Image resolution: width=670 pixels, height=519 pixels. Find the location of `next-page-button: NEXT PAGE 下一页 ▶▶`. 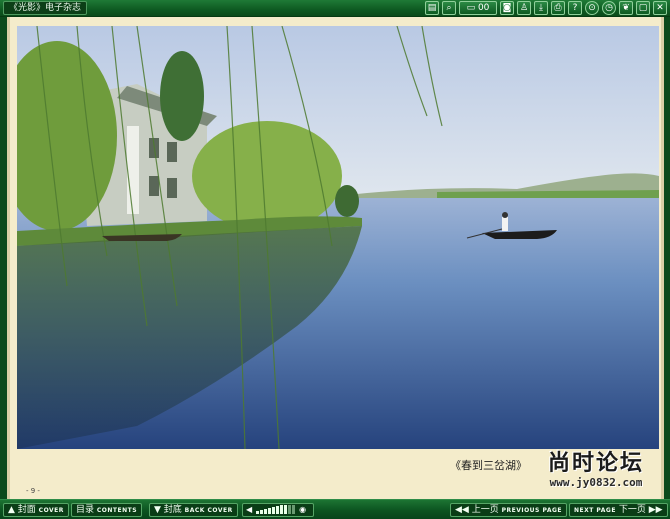

next-page-button: NEXT PAGE 下一页 ▶▶ is located at coordinates (618, 510).